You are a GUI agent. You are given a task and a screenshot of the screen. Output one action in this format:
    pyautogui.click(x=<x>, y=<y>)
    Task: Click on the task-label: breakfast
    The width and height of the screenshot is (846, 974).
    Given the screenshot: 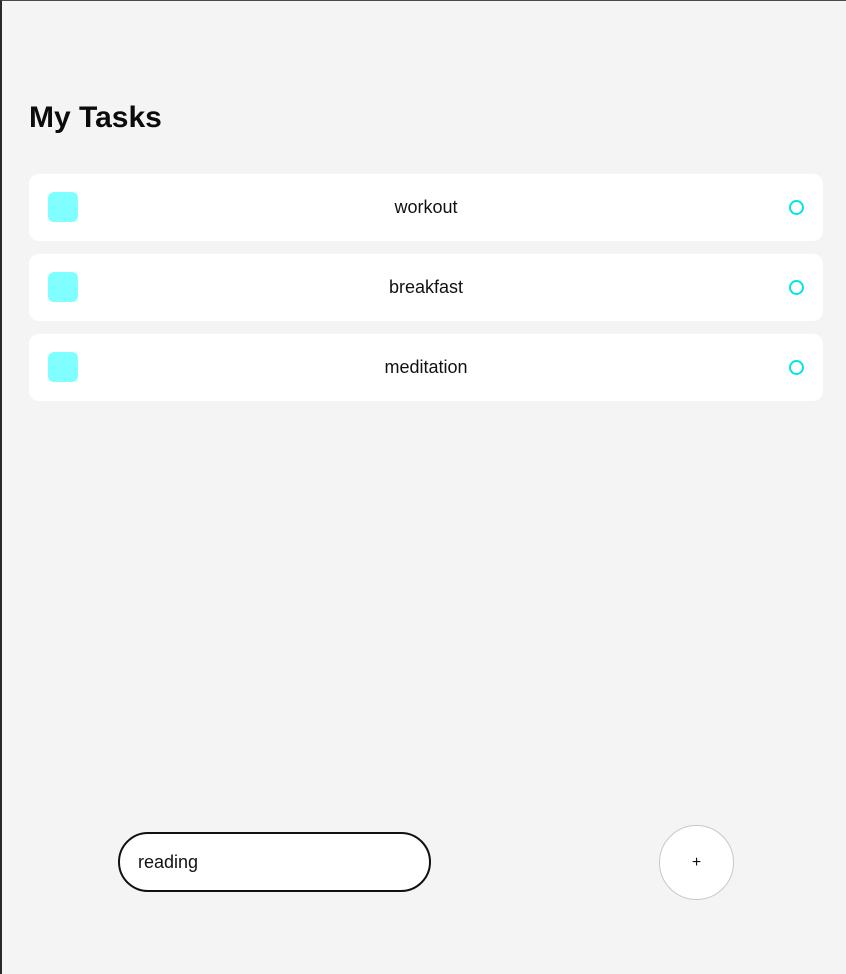 What is the action you would take?
    pyautogui.click(x=426, y=287)
    